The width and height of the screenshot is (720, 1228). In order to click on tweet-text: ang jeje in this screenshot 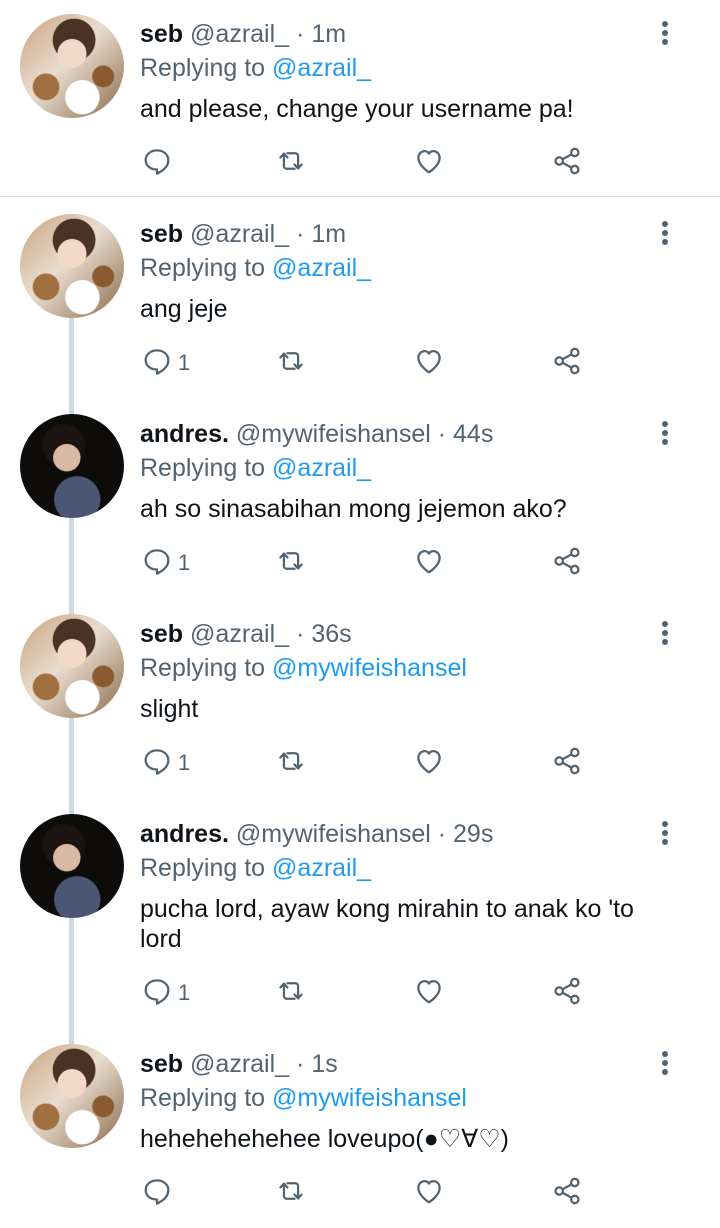, I will do `click(184, 309)`.